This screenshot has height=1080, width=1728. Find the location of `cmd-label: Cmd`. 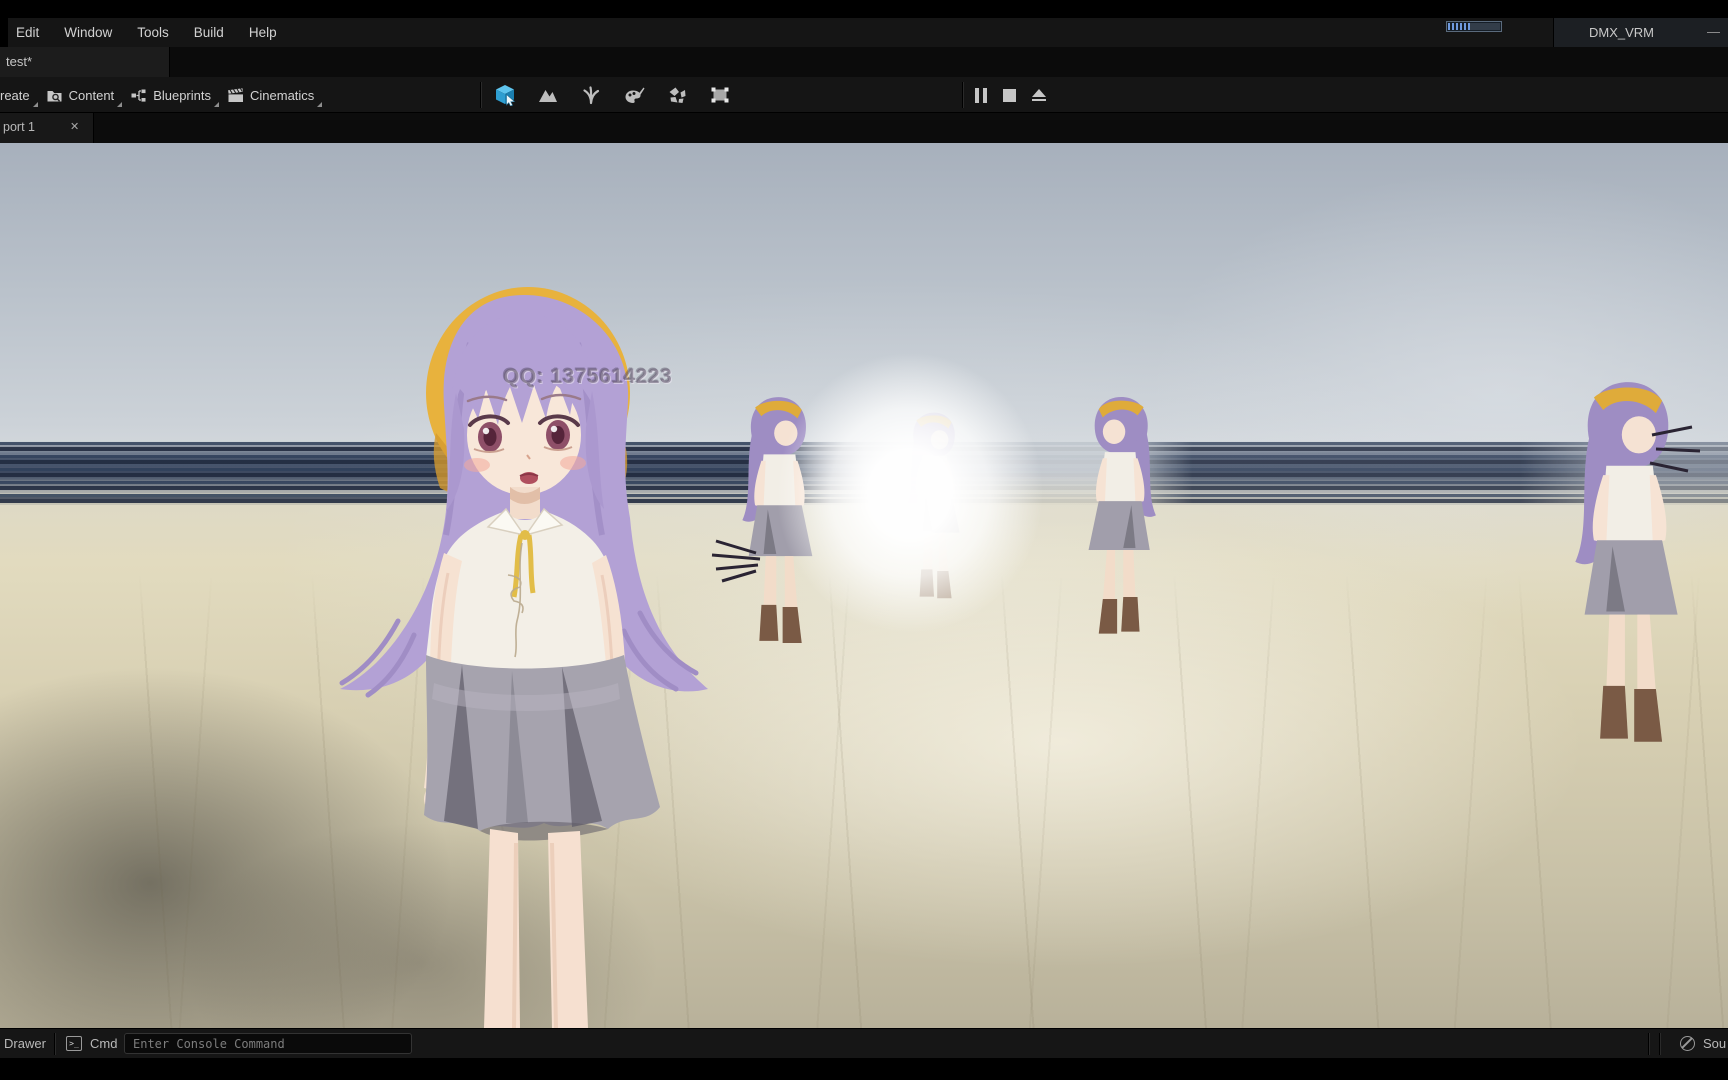

cmd-label: Cmd is located at coordinates (104, 1043).